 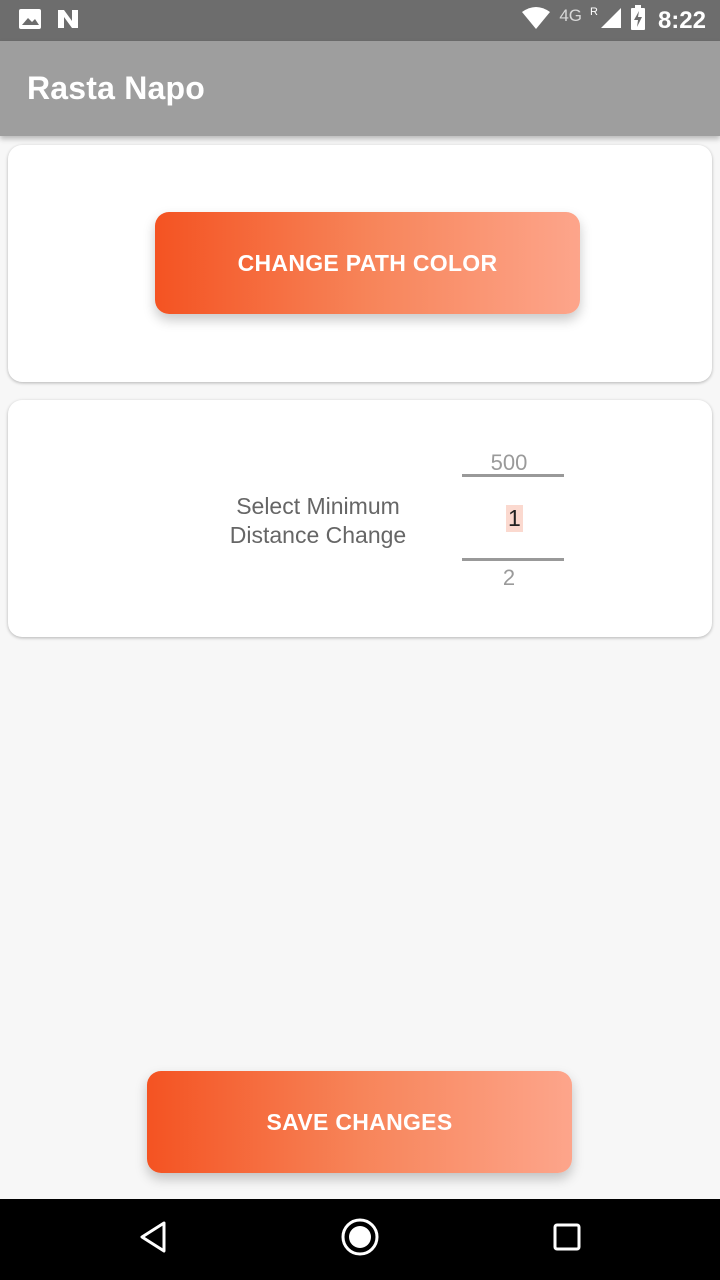 I want to click on picker-current-value: 1, so click(x=514, y=518).